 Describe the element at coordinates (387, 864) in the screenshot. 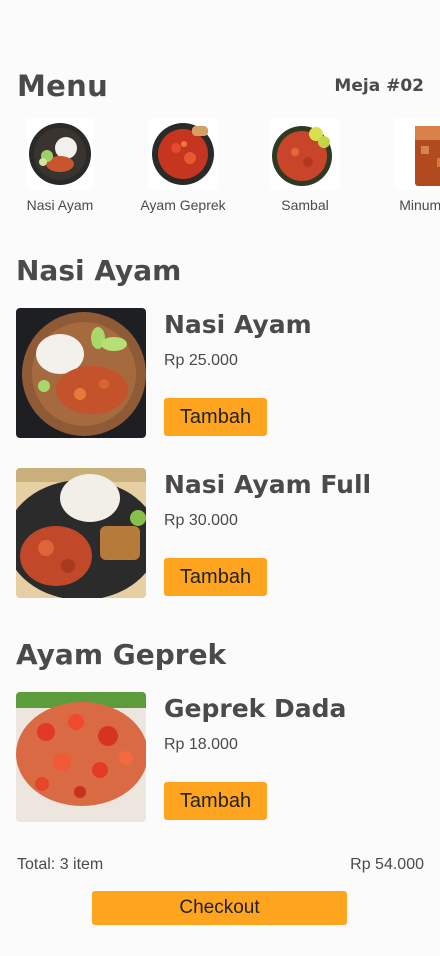

I see `total-price: Rp 54.000` at that location.